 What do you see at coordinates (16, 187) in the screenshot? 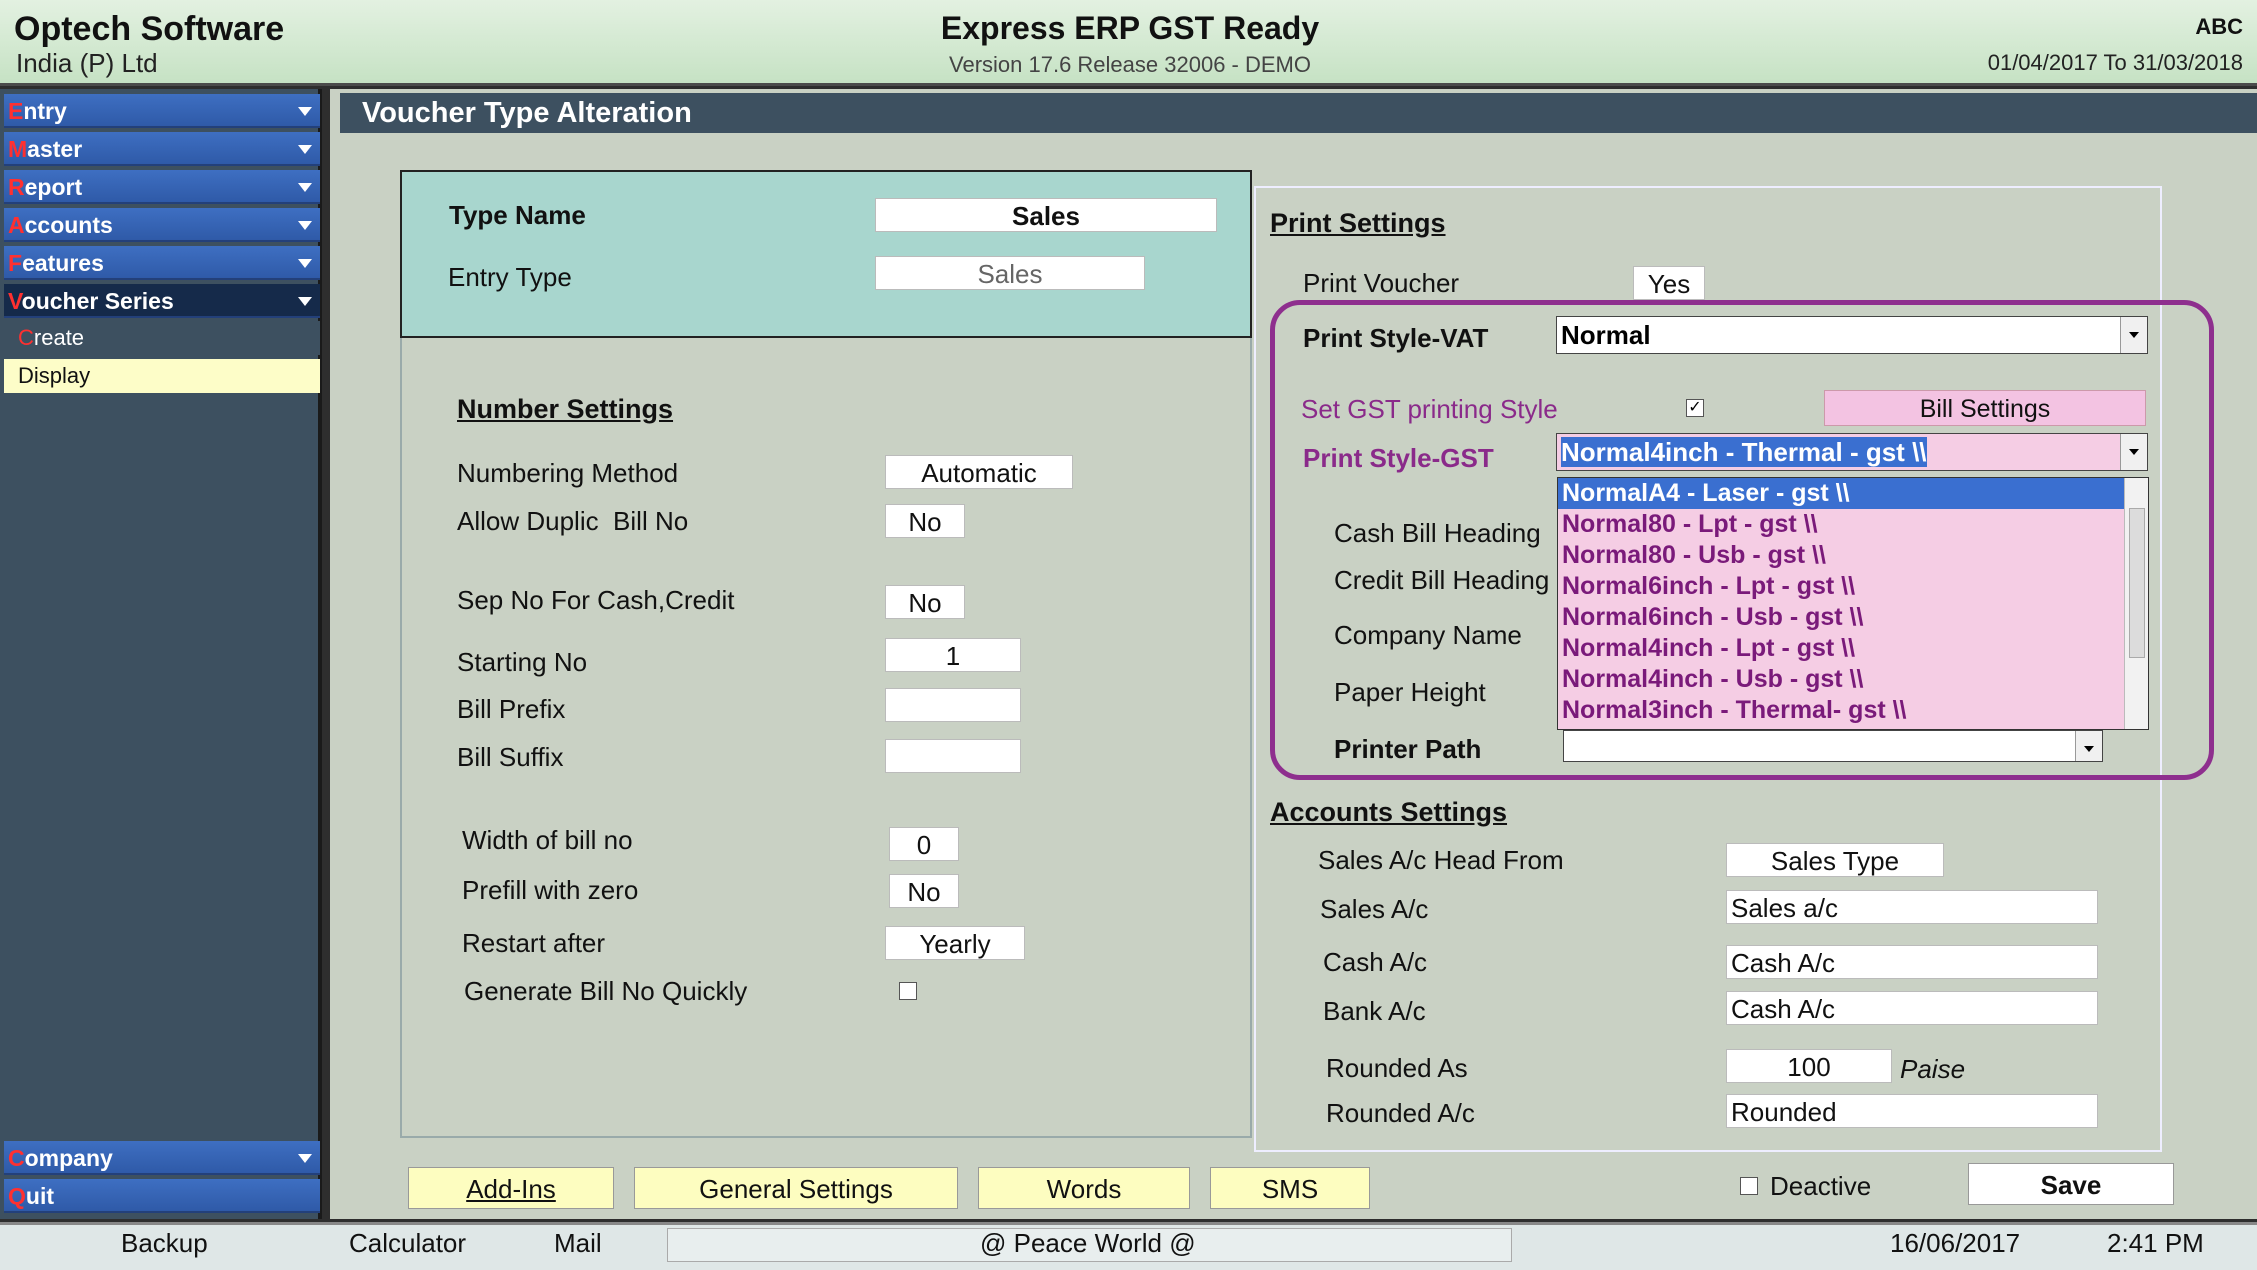
I see `menu-hotkey: R` at bounding box center [16, 187].